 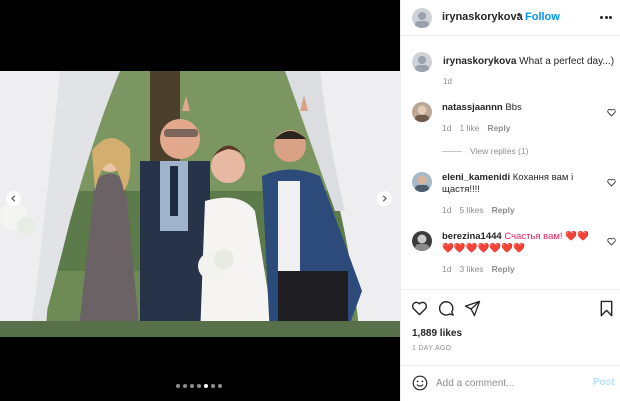 I want to click on caption-text: What a perfect day...), so click(x=567, y=61).